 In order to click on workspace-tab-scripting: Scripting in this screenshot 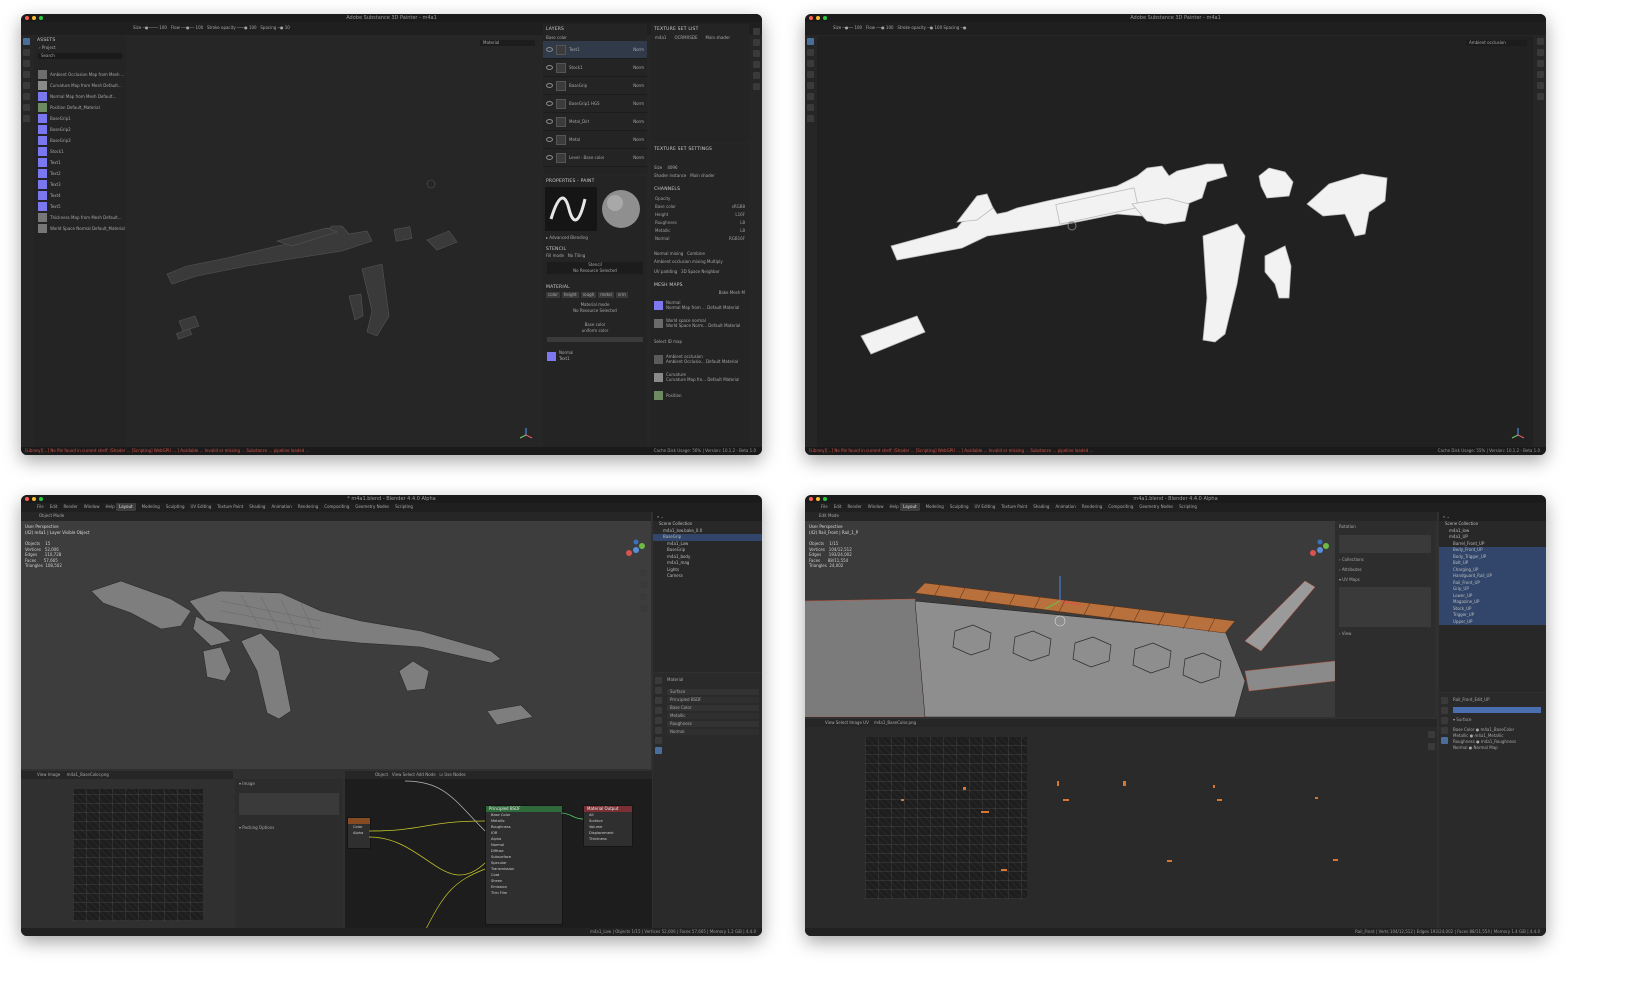, I will do `click(404, 507)`.